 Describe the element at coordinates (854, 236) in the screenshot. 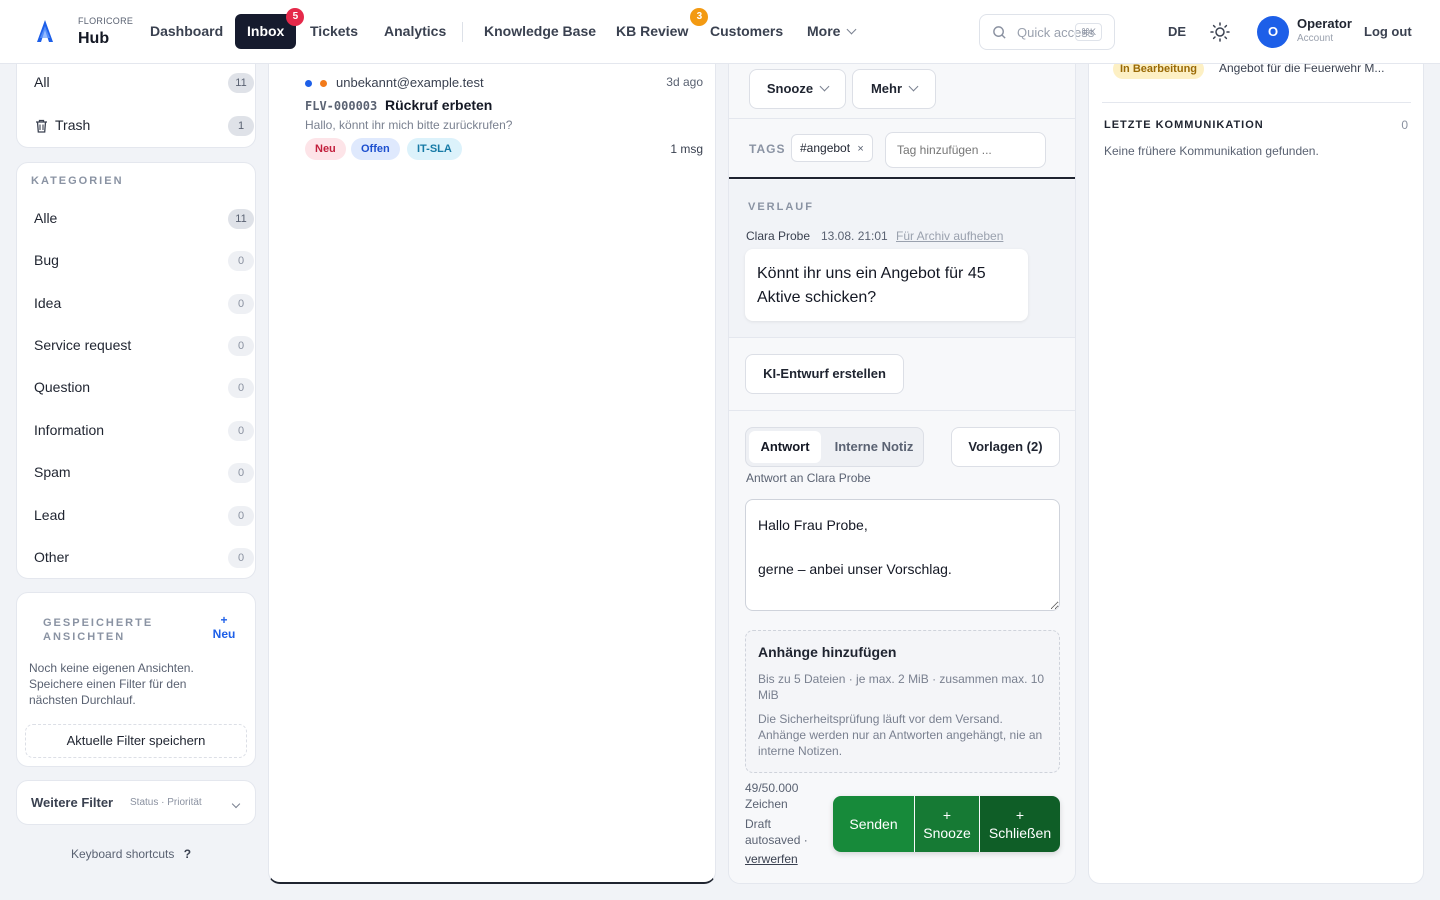

I see `message-time: 13.08. 21:01` at that location.